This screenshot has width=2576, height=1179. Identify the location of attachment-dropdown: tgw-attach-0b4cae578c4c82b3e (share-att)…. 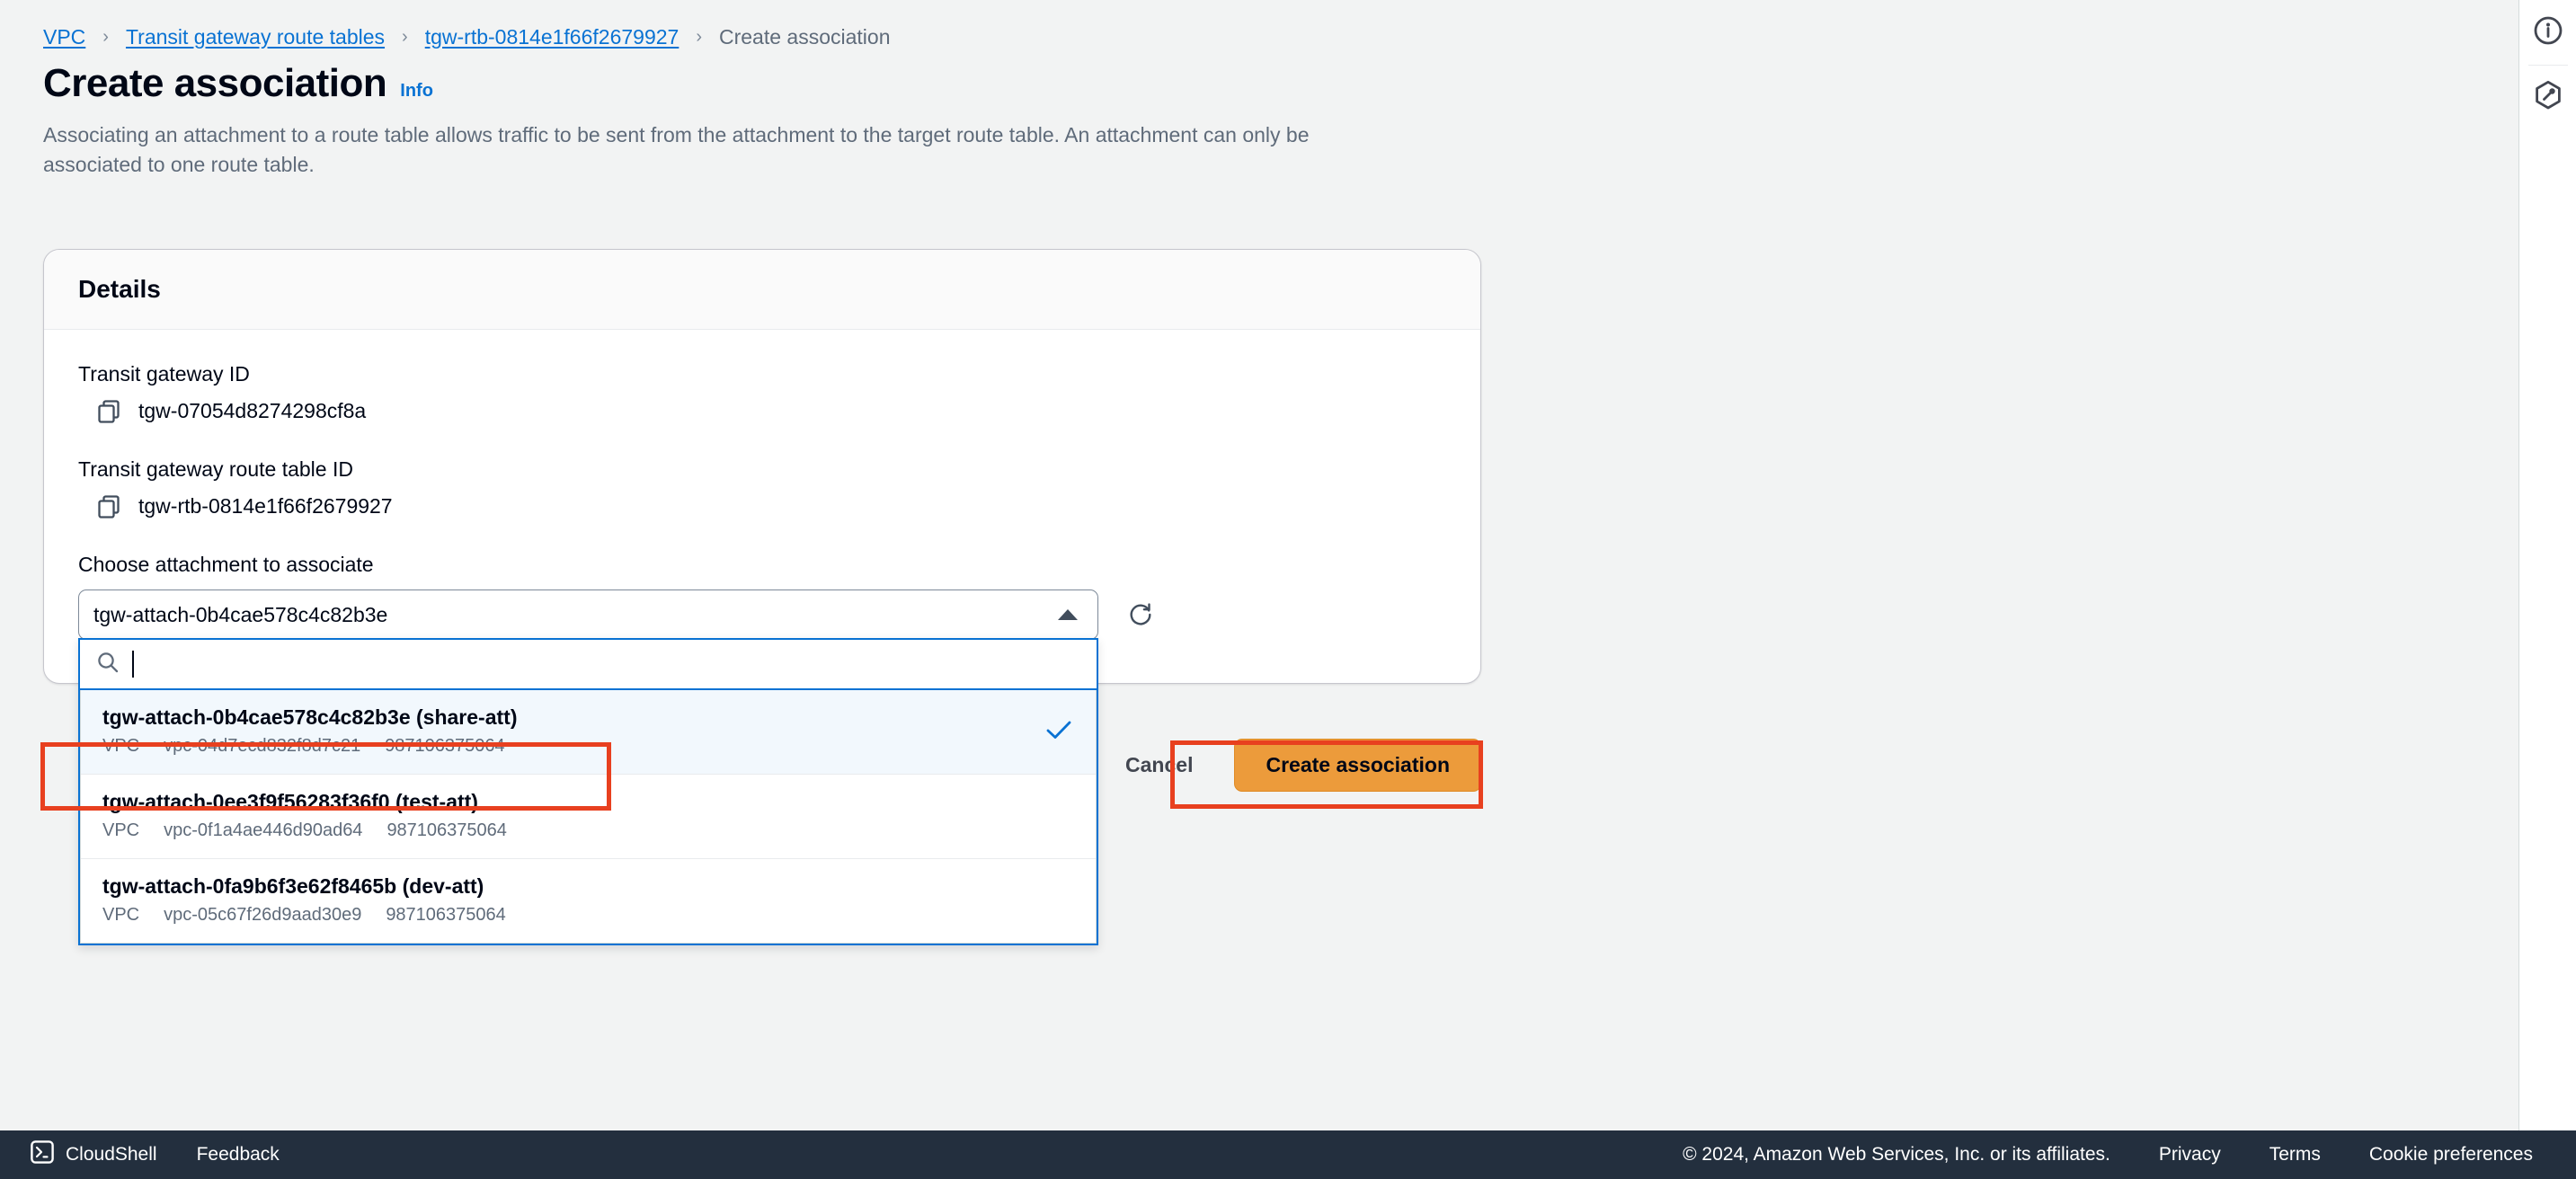
(588, 791).